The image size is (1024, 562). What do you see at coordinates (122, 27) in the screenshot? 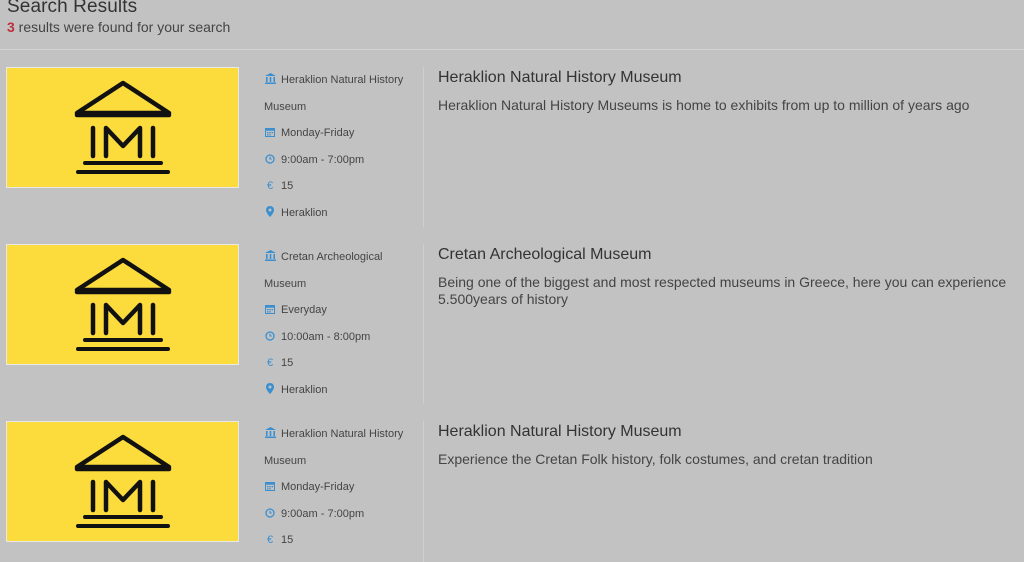
I see `results-summary-text: results were found for your search` at bounding box center [122, 27].